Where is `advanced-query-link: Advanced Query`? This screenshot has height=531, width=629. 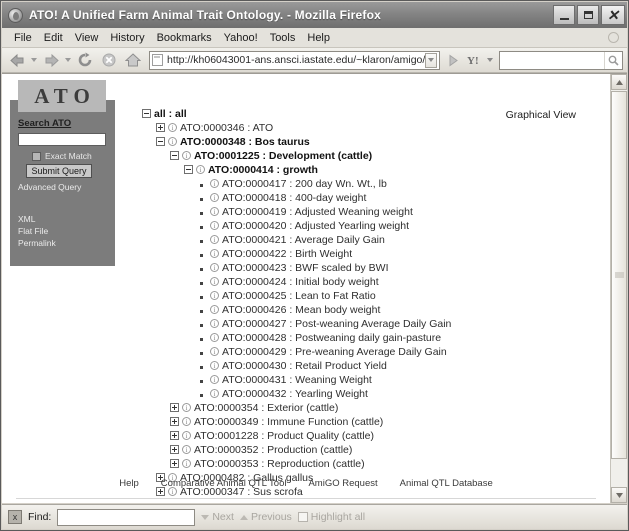 advanced-query-link: Advanced Query is located at coordinates (49, 187).